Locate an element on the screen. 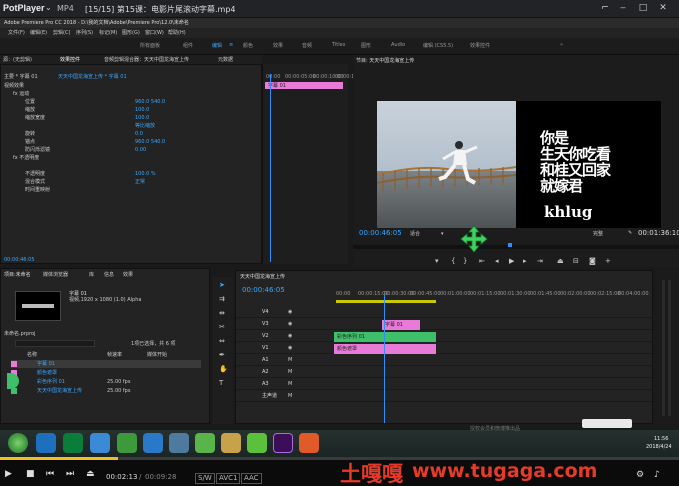 Image resolution: width=679 pixels, height=486 pixels. menu-edit: 编辑(E) is located at coordinates (38, 33).